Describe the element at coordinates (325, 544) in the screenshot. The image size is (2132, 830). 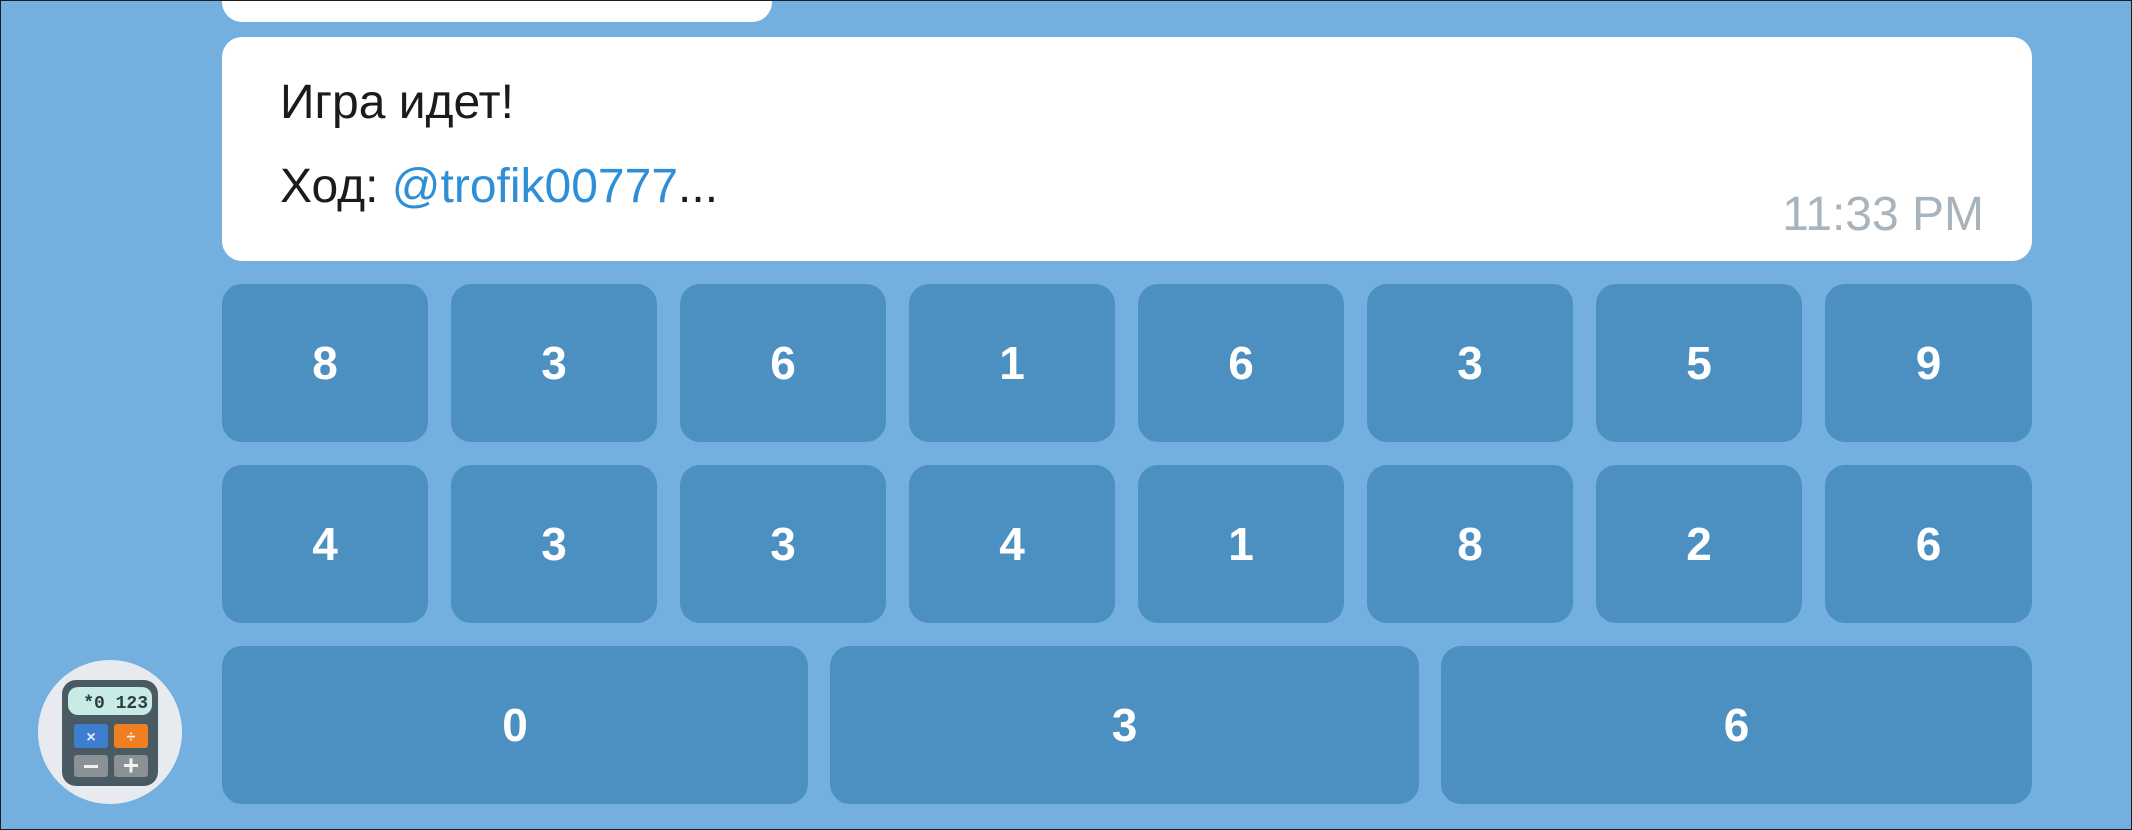
I see `keyboard-button-r2-c1: 4` at that location.